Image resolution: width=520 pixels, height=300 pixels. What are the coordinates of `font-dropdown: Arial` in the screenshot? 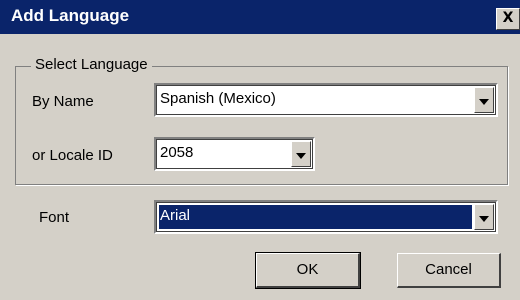 It's located at (326, 217).